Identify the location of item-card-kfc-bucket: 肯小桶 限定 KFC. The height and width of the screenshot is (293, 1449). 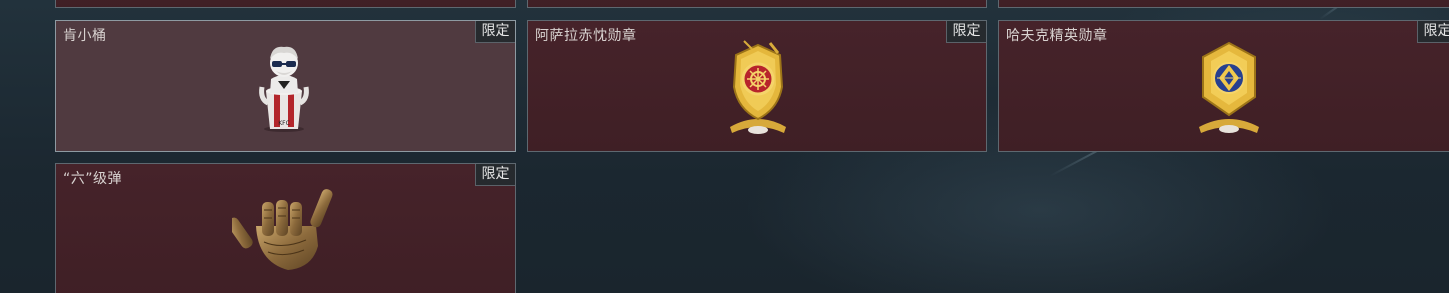
(285, 86).